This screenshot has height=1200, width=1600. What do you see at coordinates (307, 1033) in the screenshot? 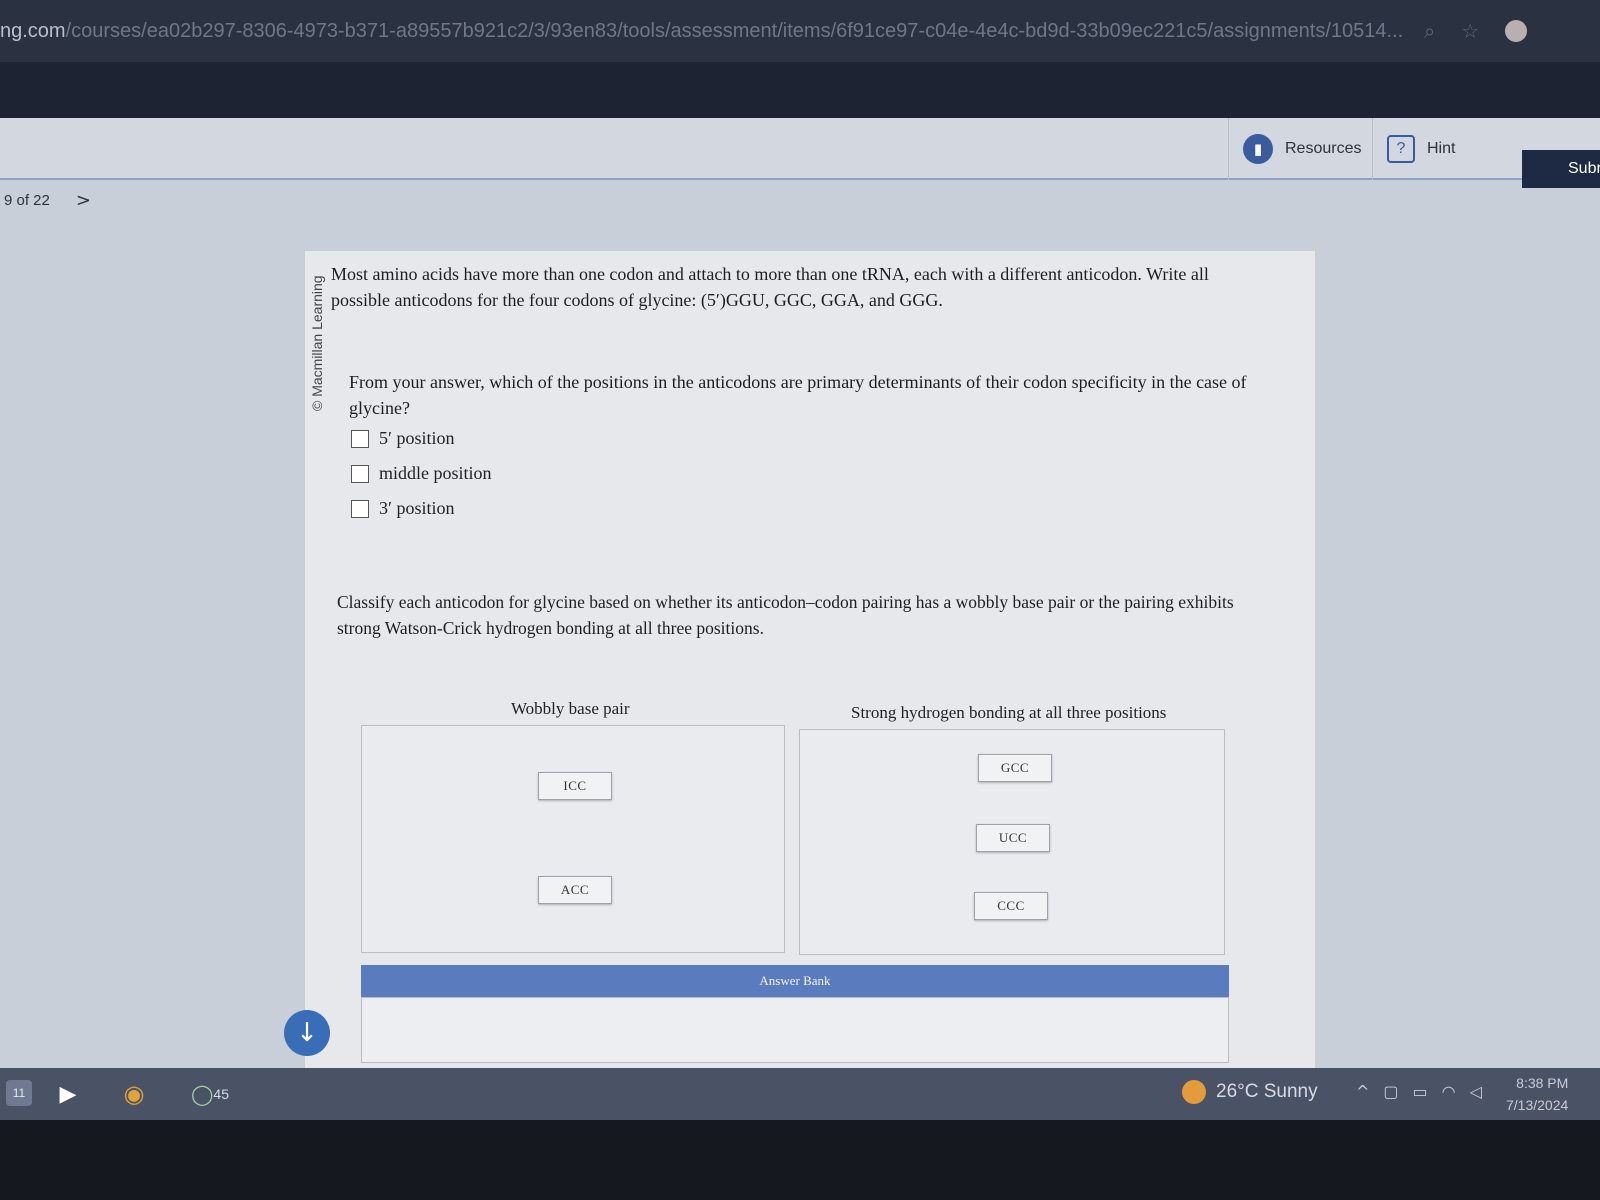
I see `scroll-down-arrow-icon: ↓` at bounding box center [307, 1033].